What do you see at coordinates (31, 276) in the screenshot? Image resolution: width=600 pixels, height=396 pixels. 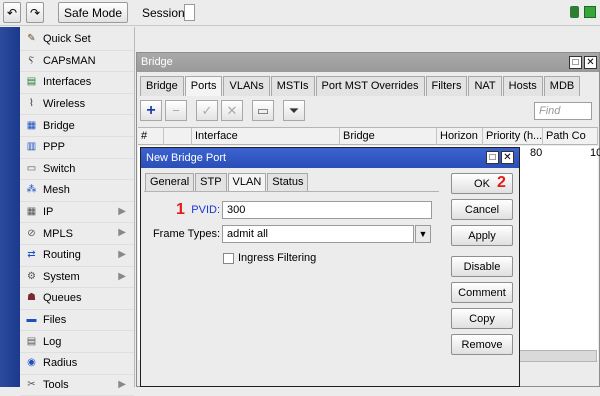 I see `system-icon: ⚙` at bounding box center [31, 276].